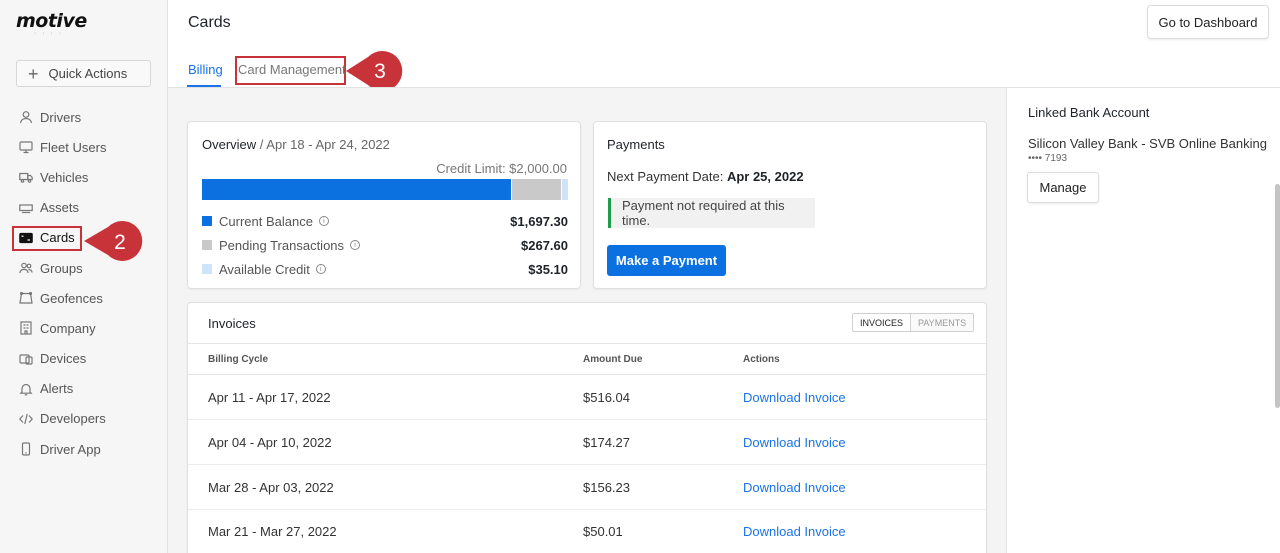  Describe the element at coordinates (25, 418) in the screenshot. I see `code-icon` at that location.